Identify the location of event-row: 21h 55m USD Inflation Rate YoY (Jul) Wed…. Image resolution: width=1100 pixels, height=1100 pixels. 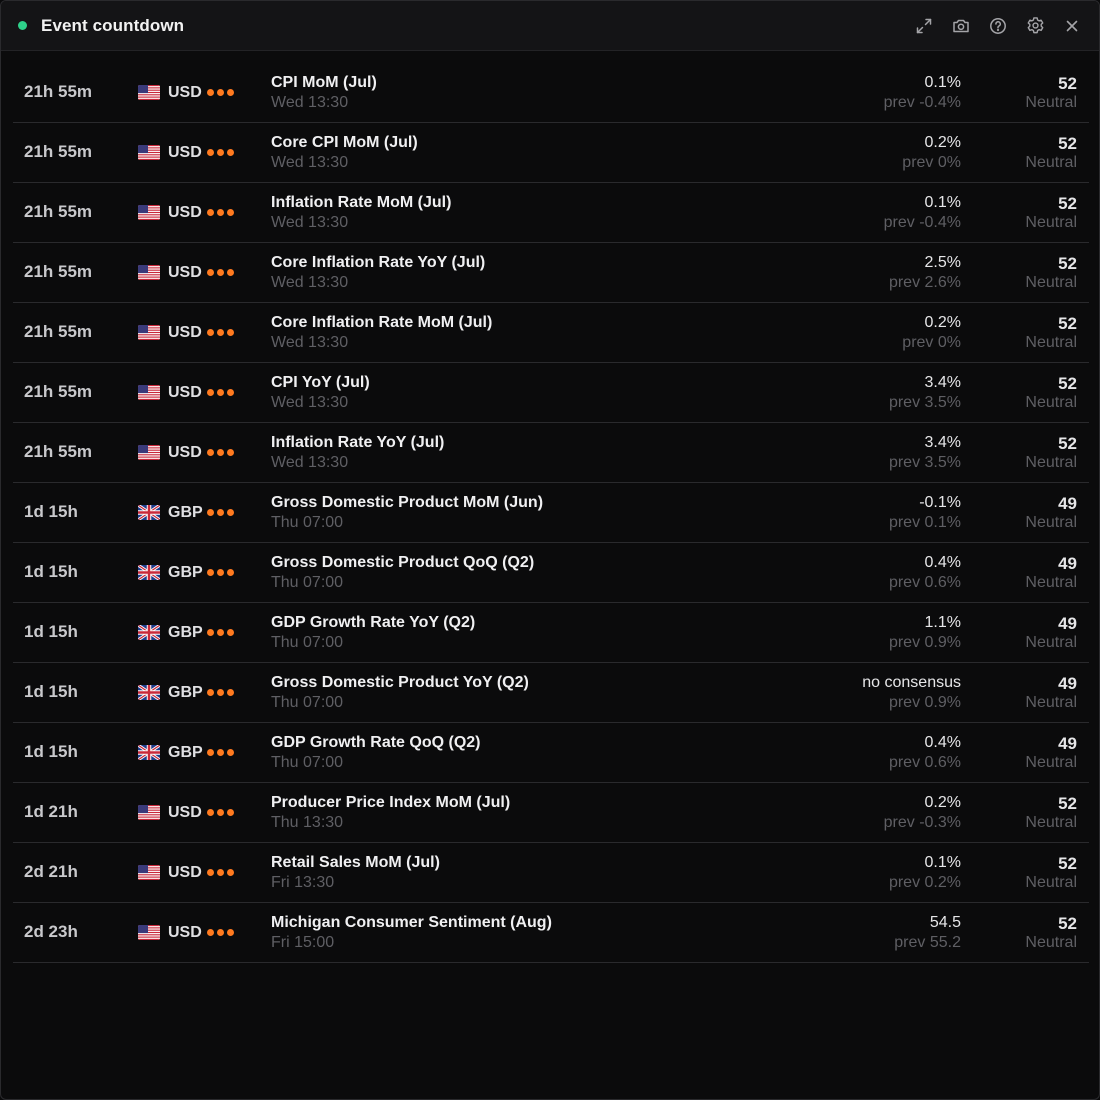
(551, 453).